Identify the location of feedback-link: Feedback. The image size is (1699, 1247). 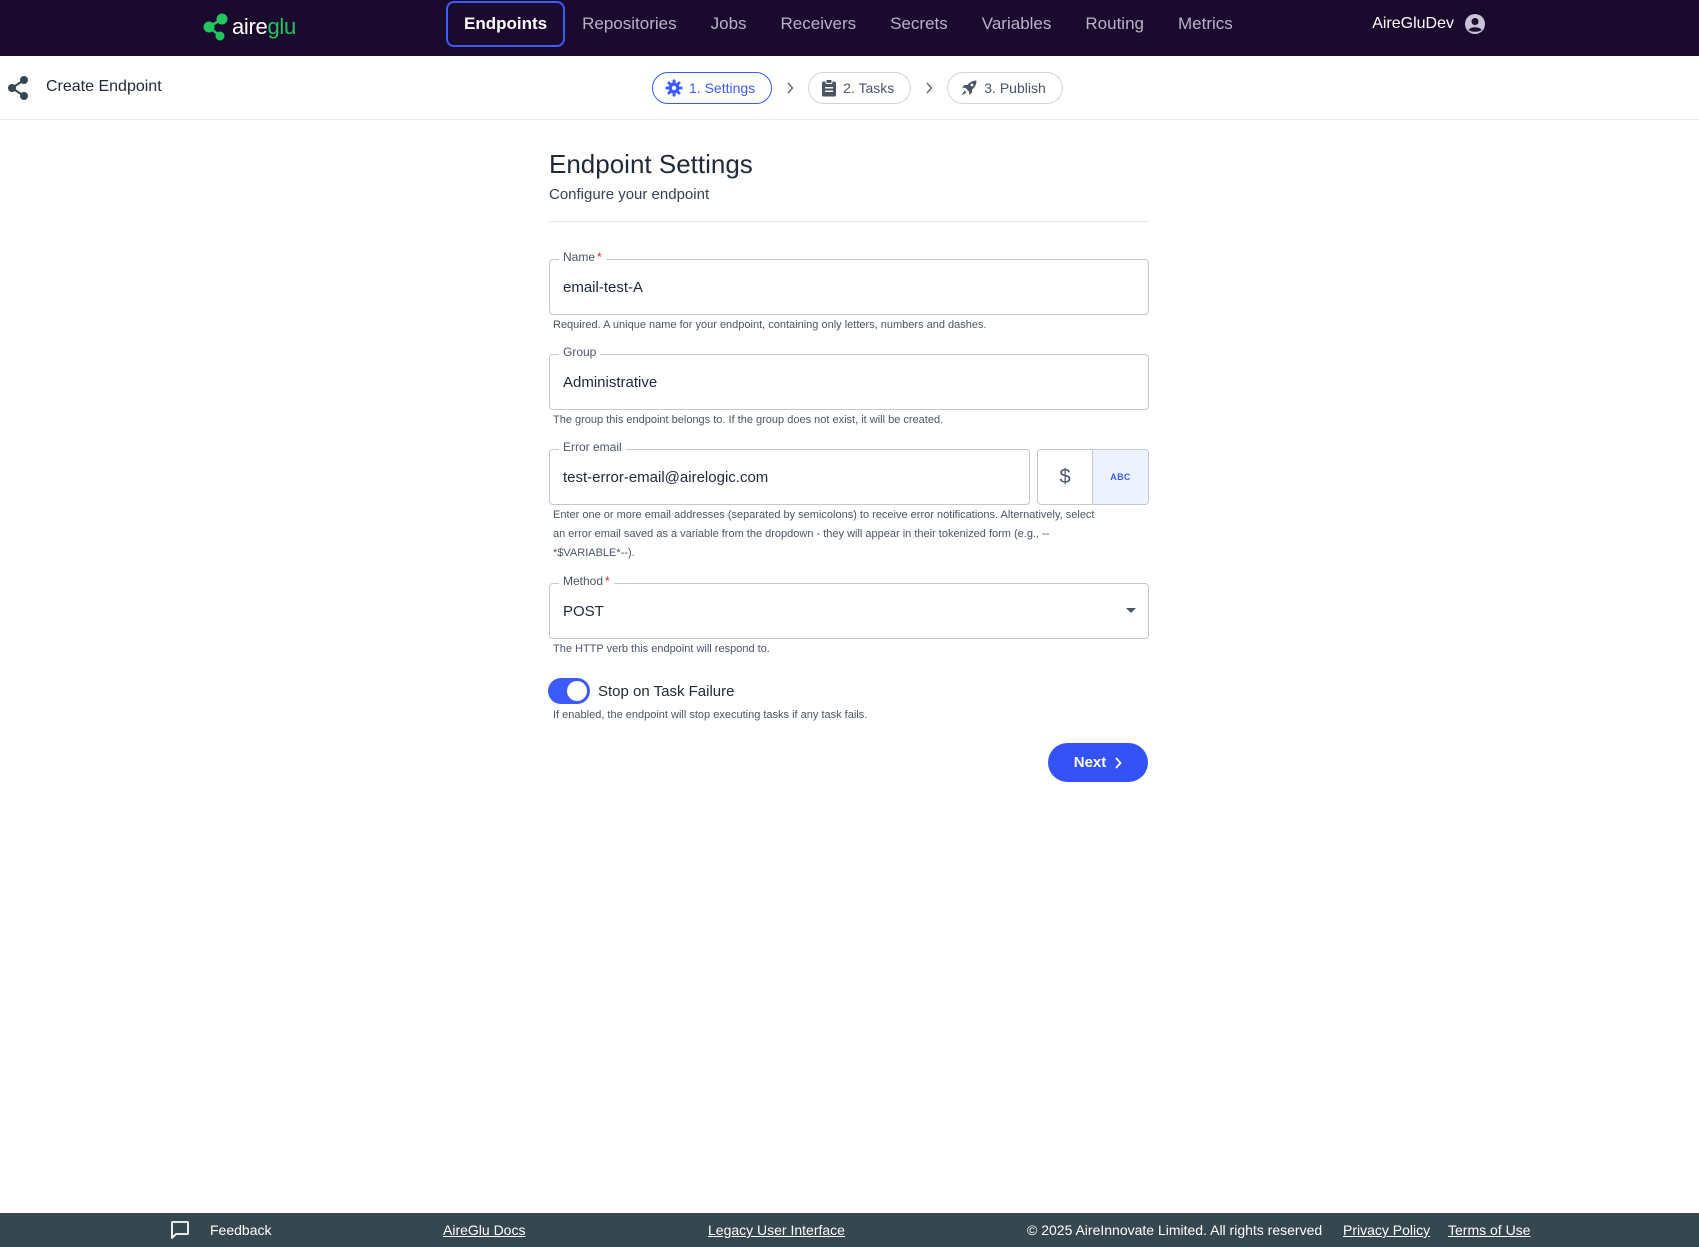
(220, 1230).